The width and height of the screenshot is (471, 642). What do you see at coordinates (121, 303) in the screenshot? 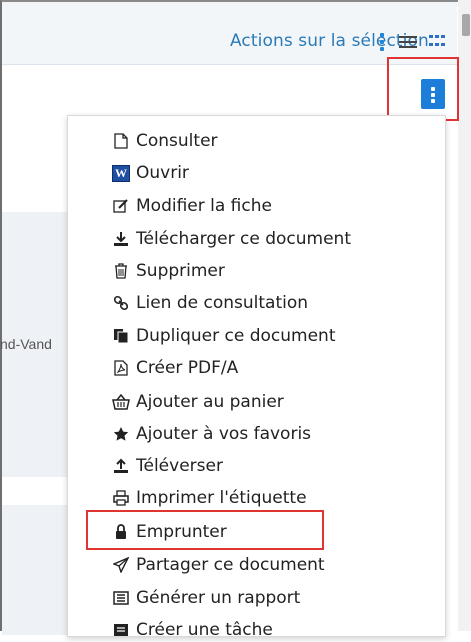
I see `link-icon` at bounding box center [121, 303].